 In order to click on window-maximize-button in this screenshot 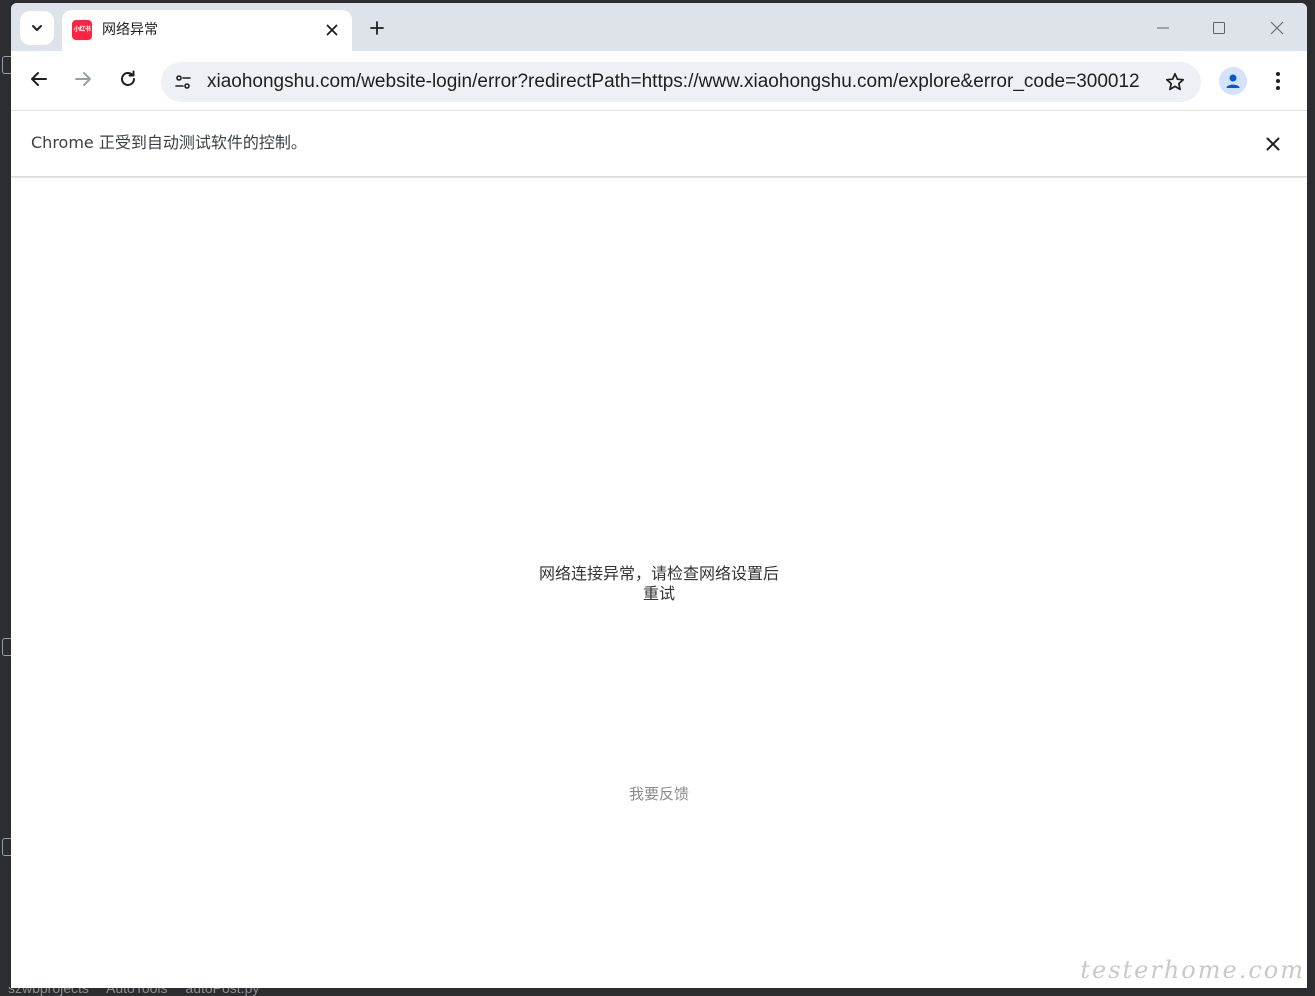, I will do `click(1219, 28)`.